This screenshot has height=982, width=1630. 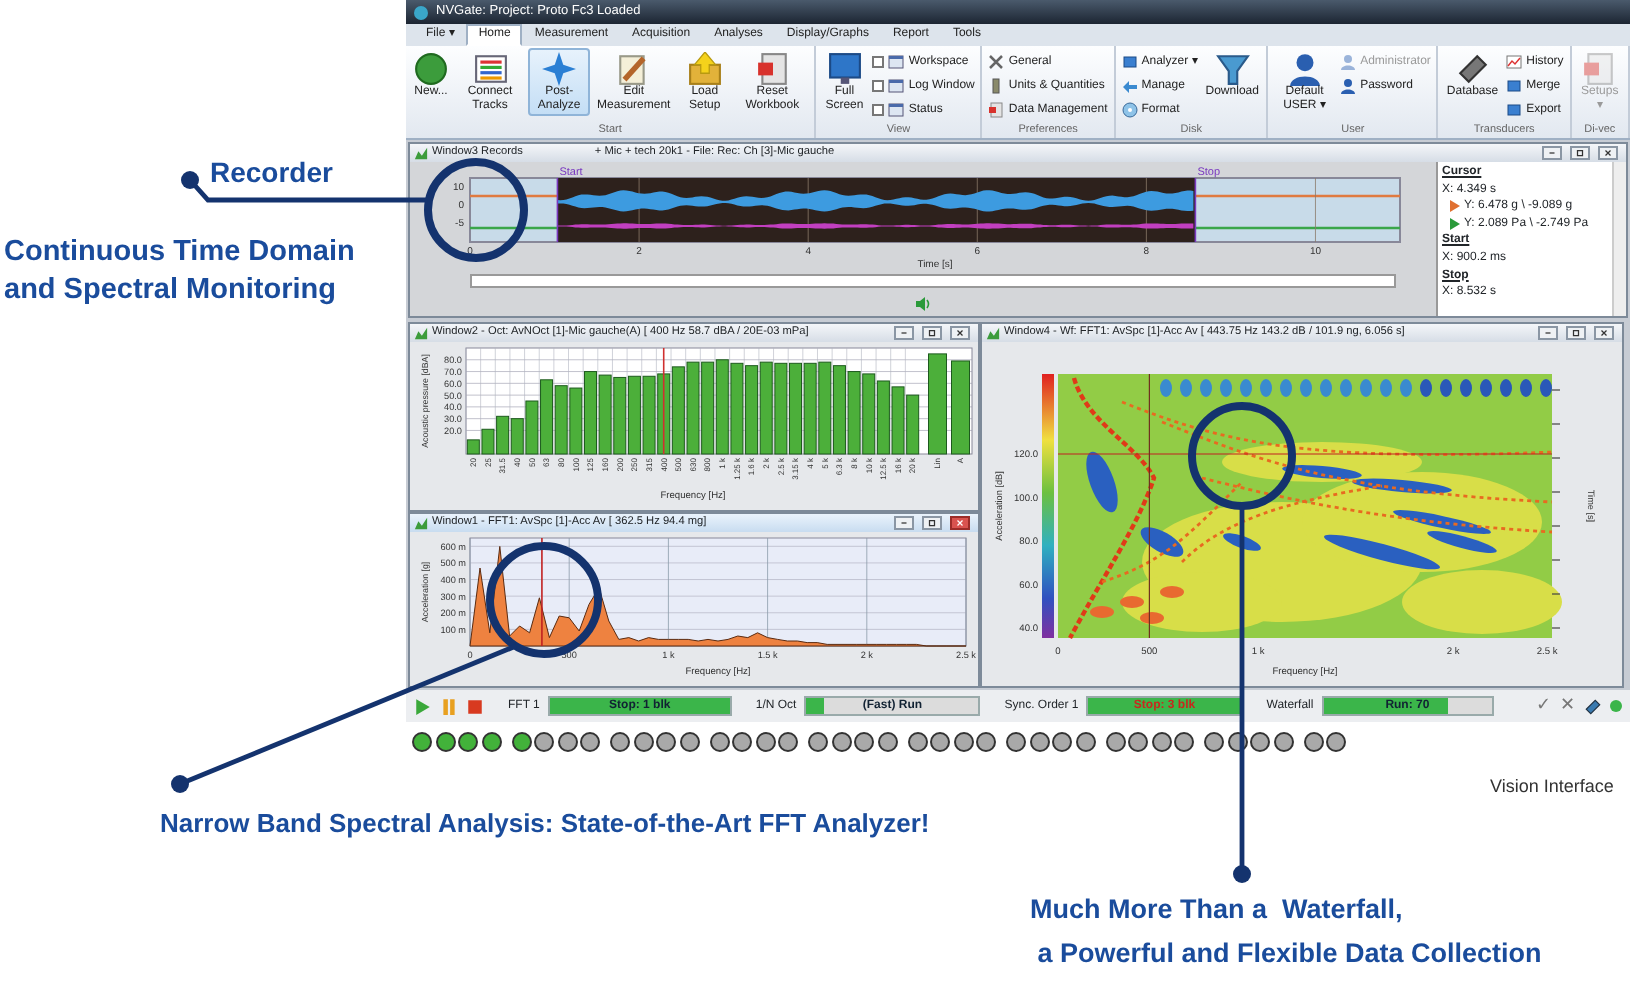 I want to click on disc-icon, so click(x=1129, y=109).